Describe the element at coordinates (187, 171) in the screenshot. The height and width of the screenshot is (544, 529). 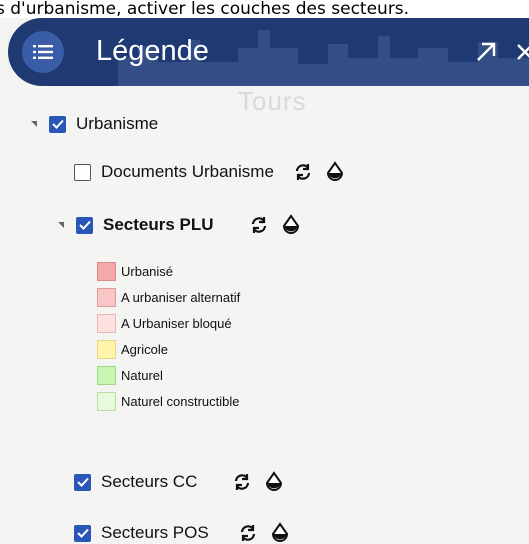
I see `layer-label: Documents Urbanisme` at that location.